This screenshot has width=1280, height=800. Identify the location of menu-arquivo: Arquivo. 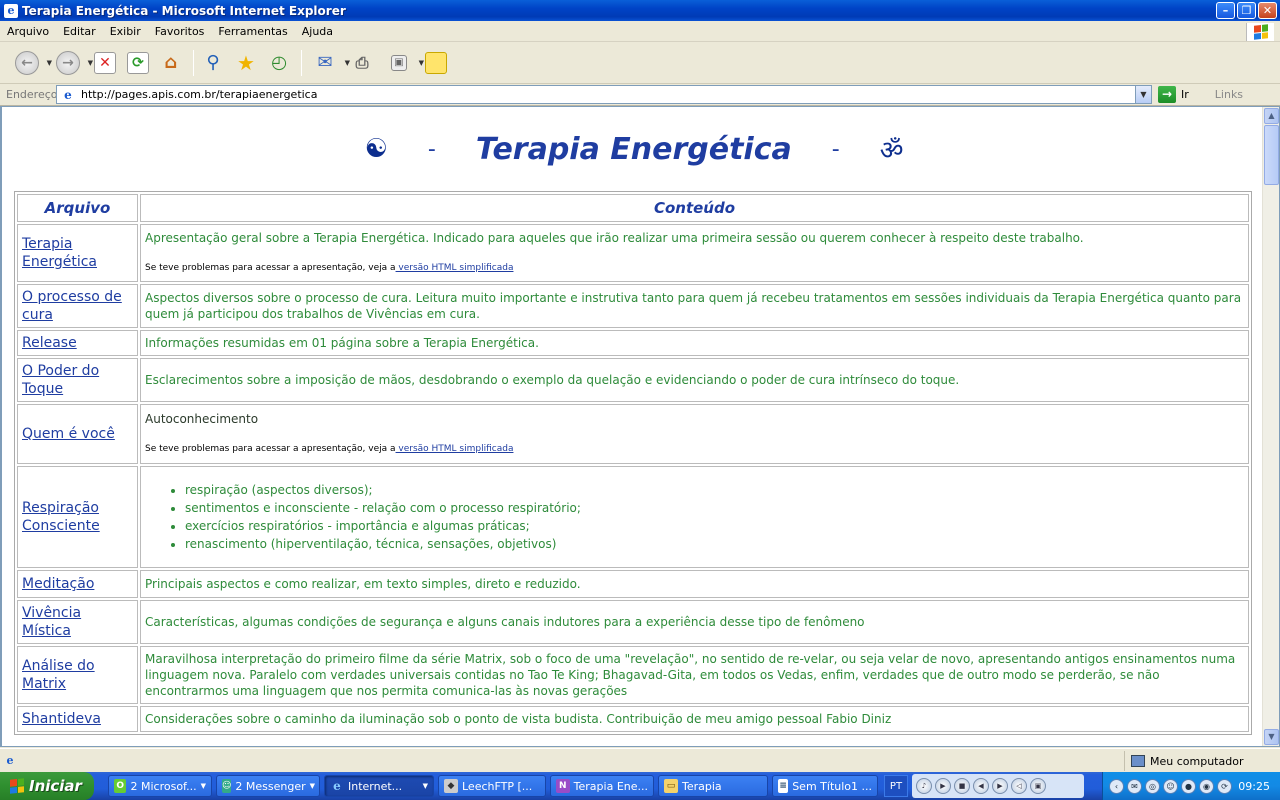
(28, 31).